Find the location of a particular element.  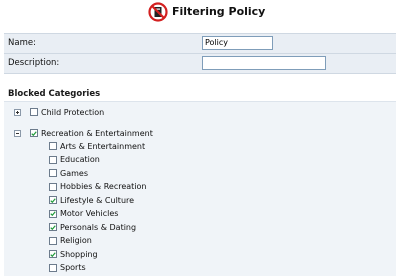

subcategory-row: Religion is located at coordinates (70, 241).